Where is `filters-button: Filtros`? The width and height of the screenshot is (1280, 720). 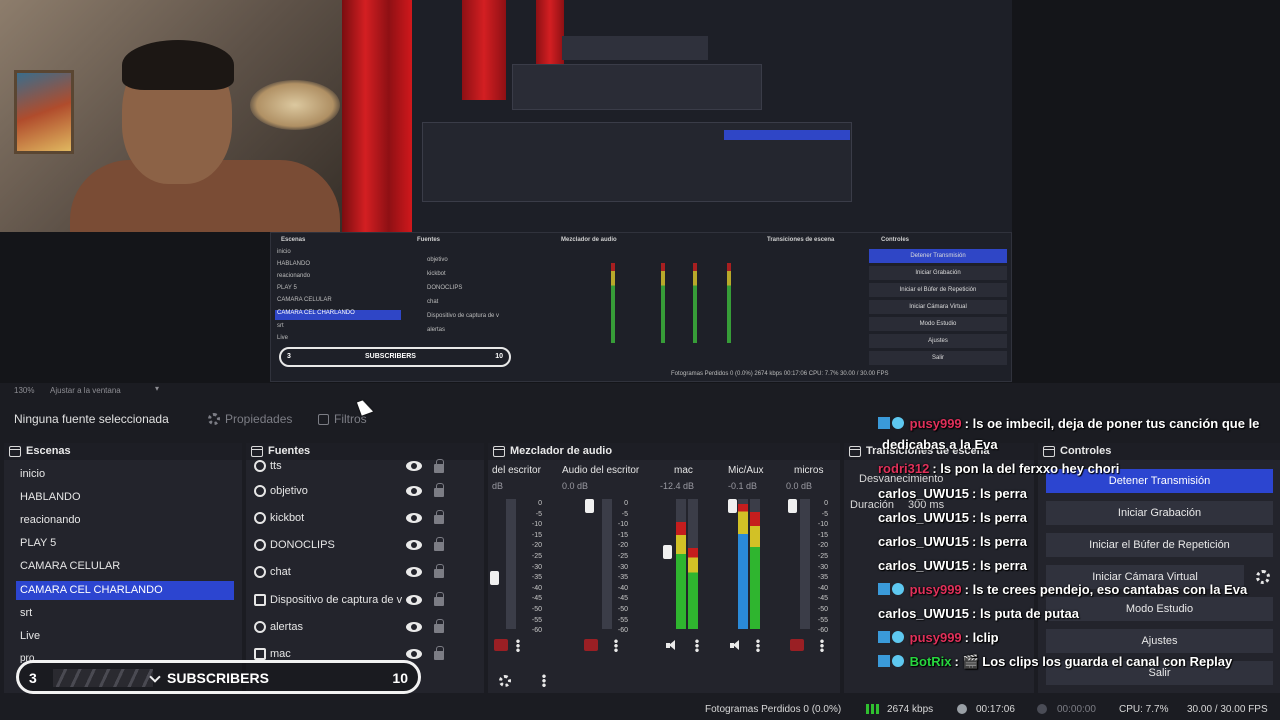 filters-button: Filtros is located at coordinates (342, 419).